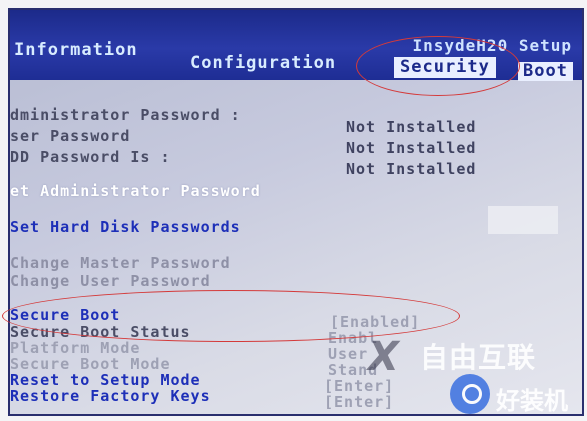  Describe the element at coordinates (411, 148) in the screenshot. I see `user-password-value: Not Installed` at that location.